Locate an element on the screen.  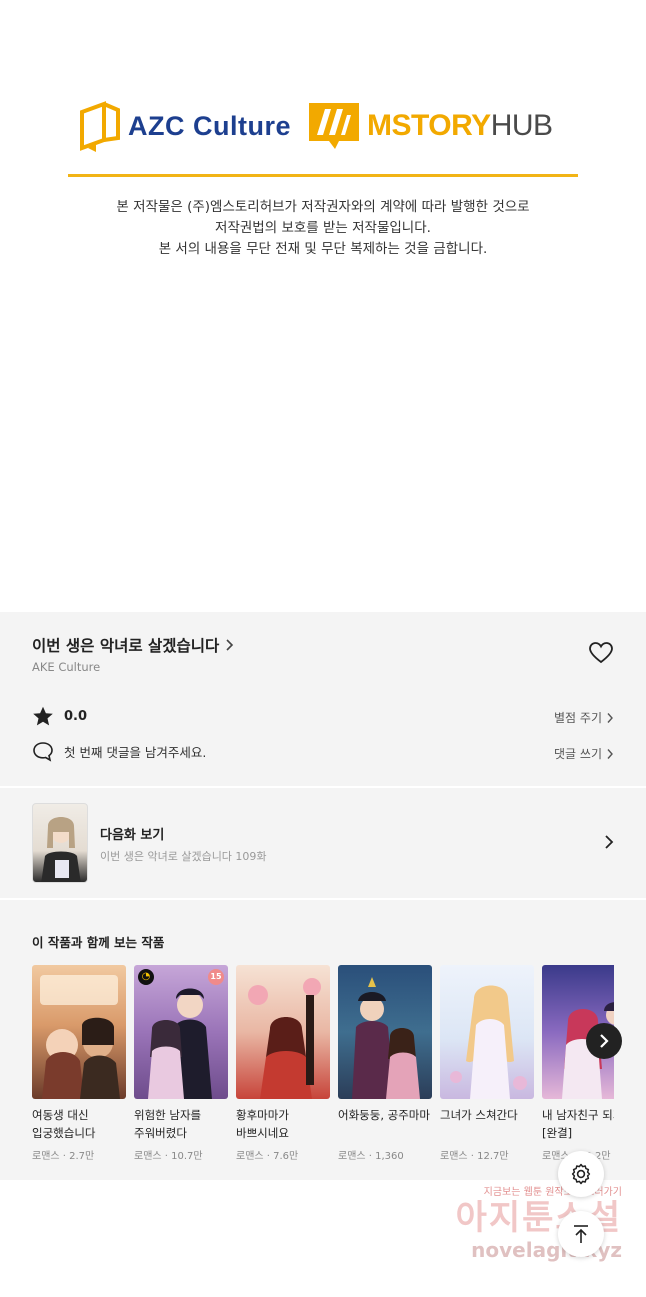
azc-book-icon is located at coordinates (100, 126).